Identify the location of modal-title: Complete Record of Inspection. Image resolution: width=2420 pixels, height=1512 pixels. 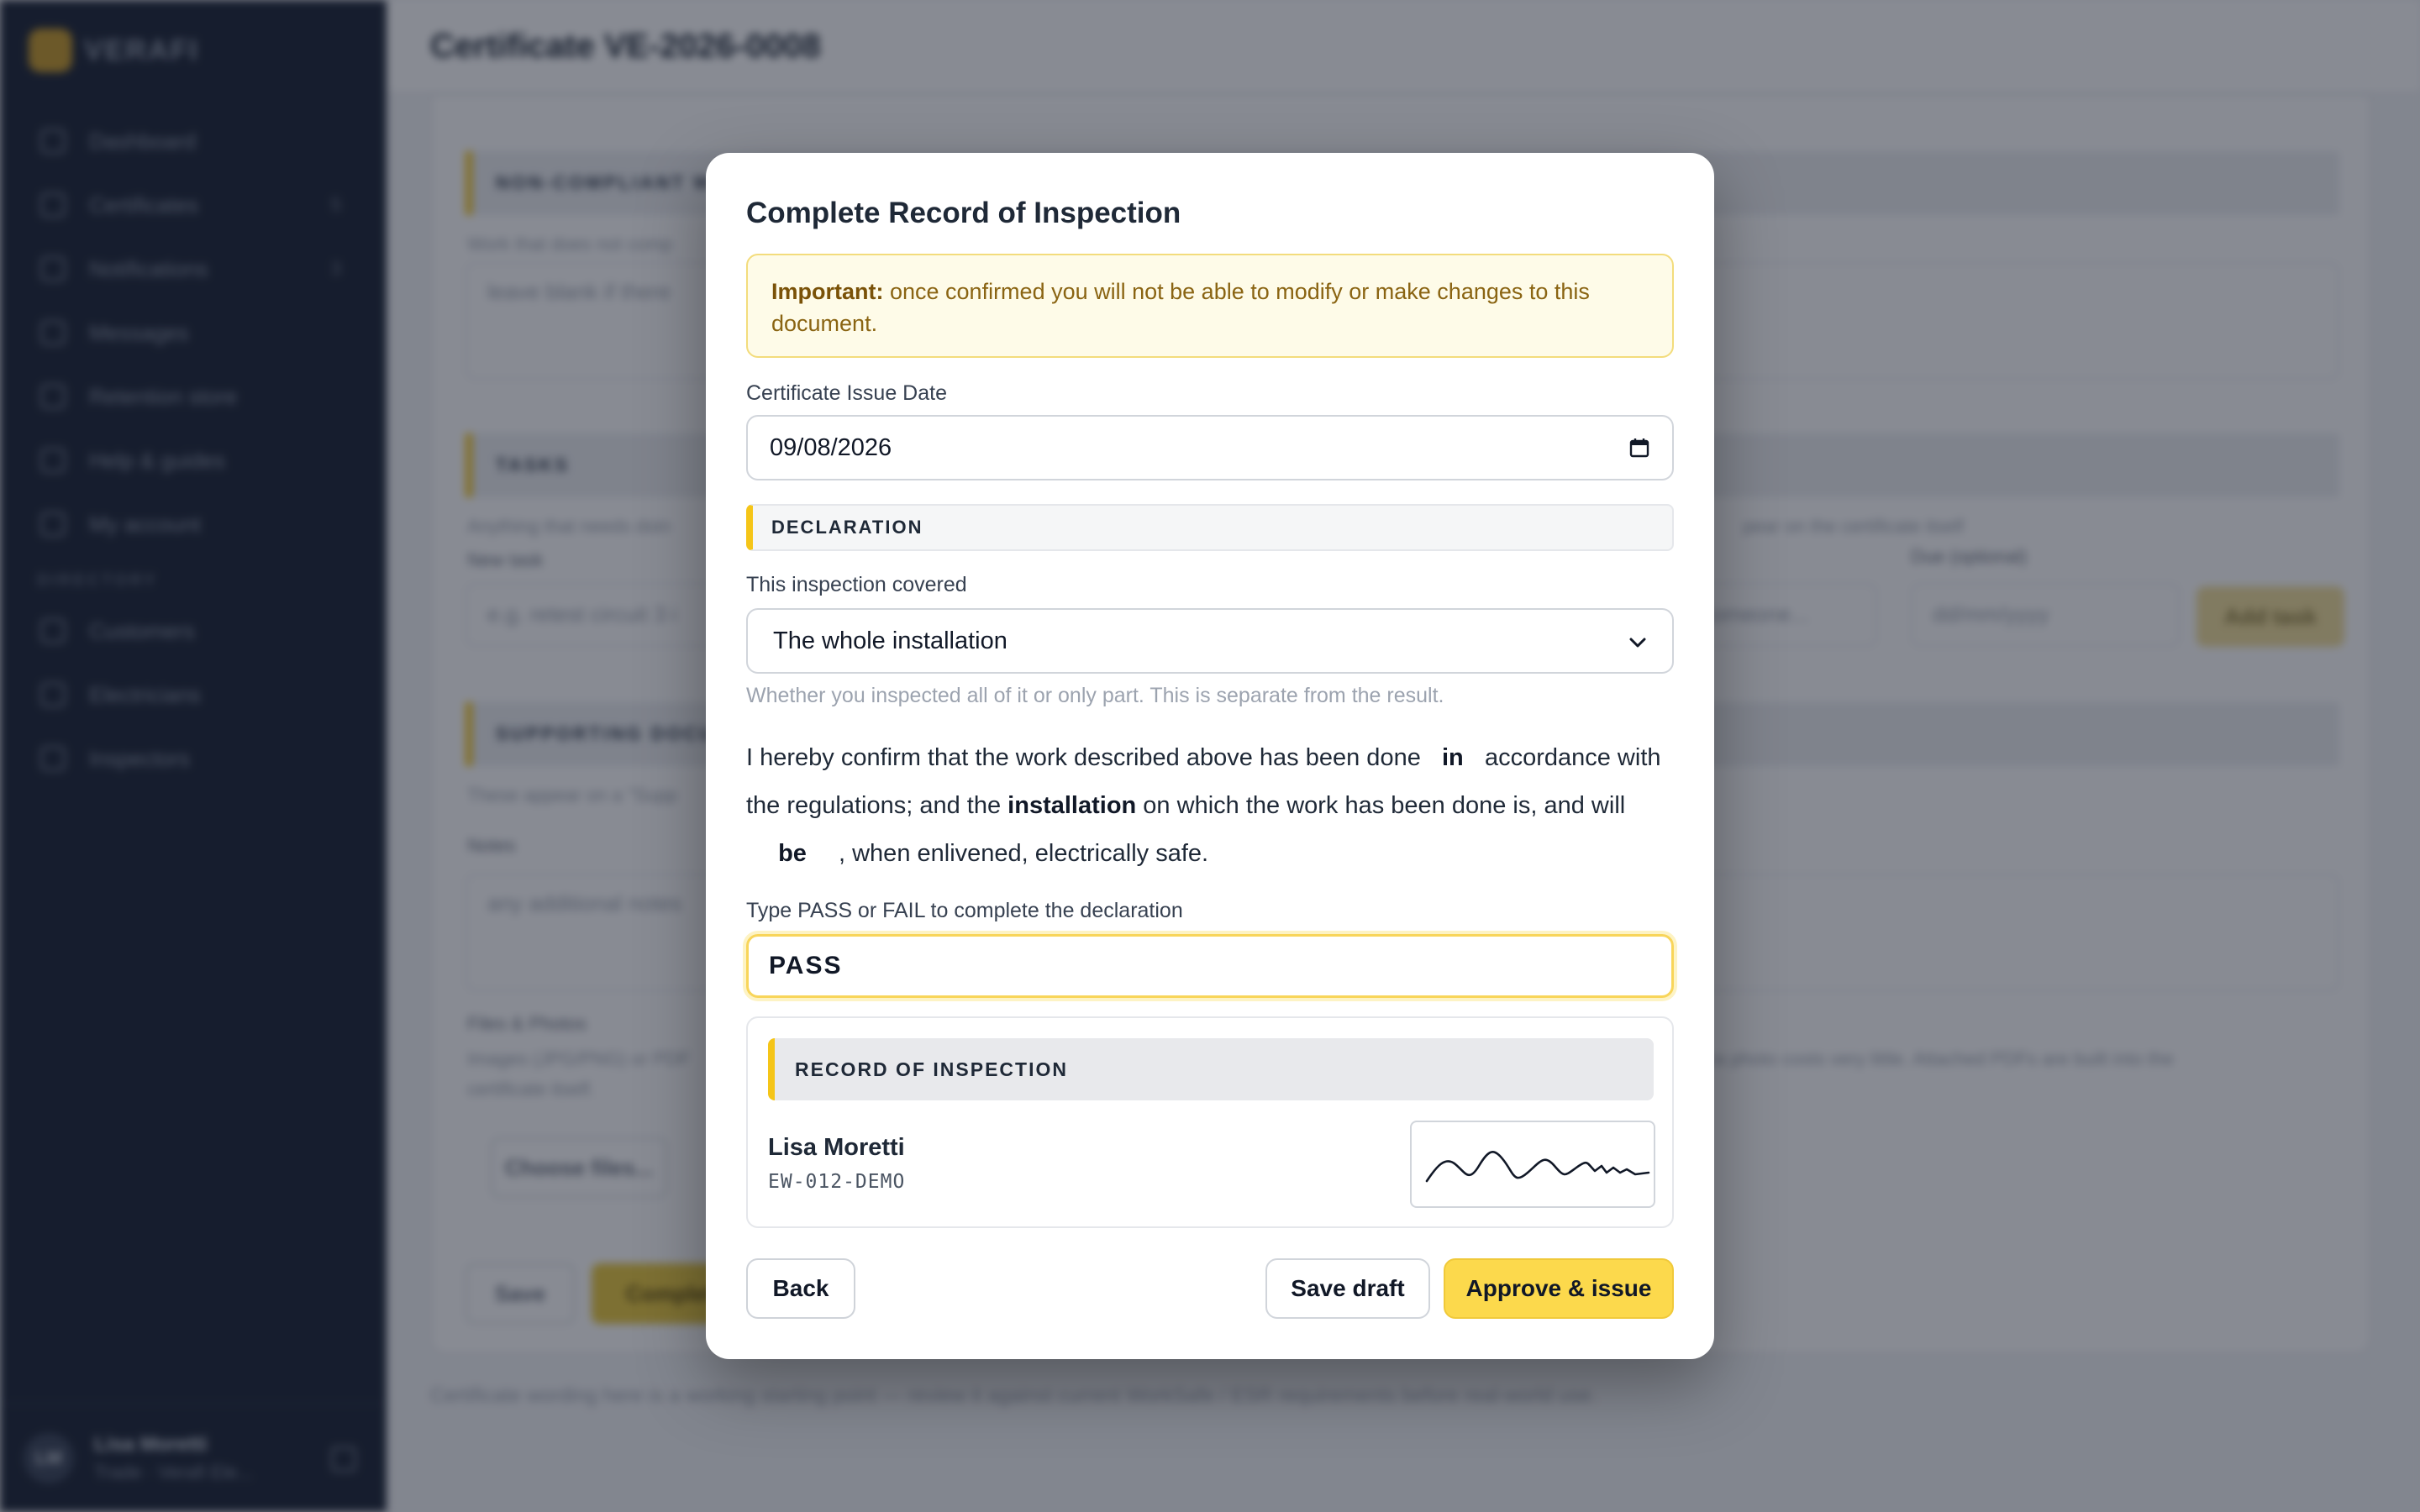
(963, 213).